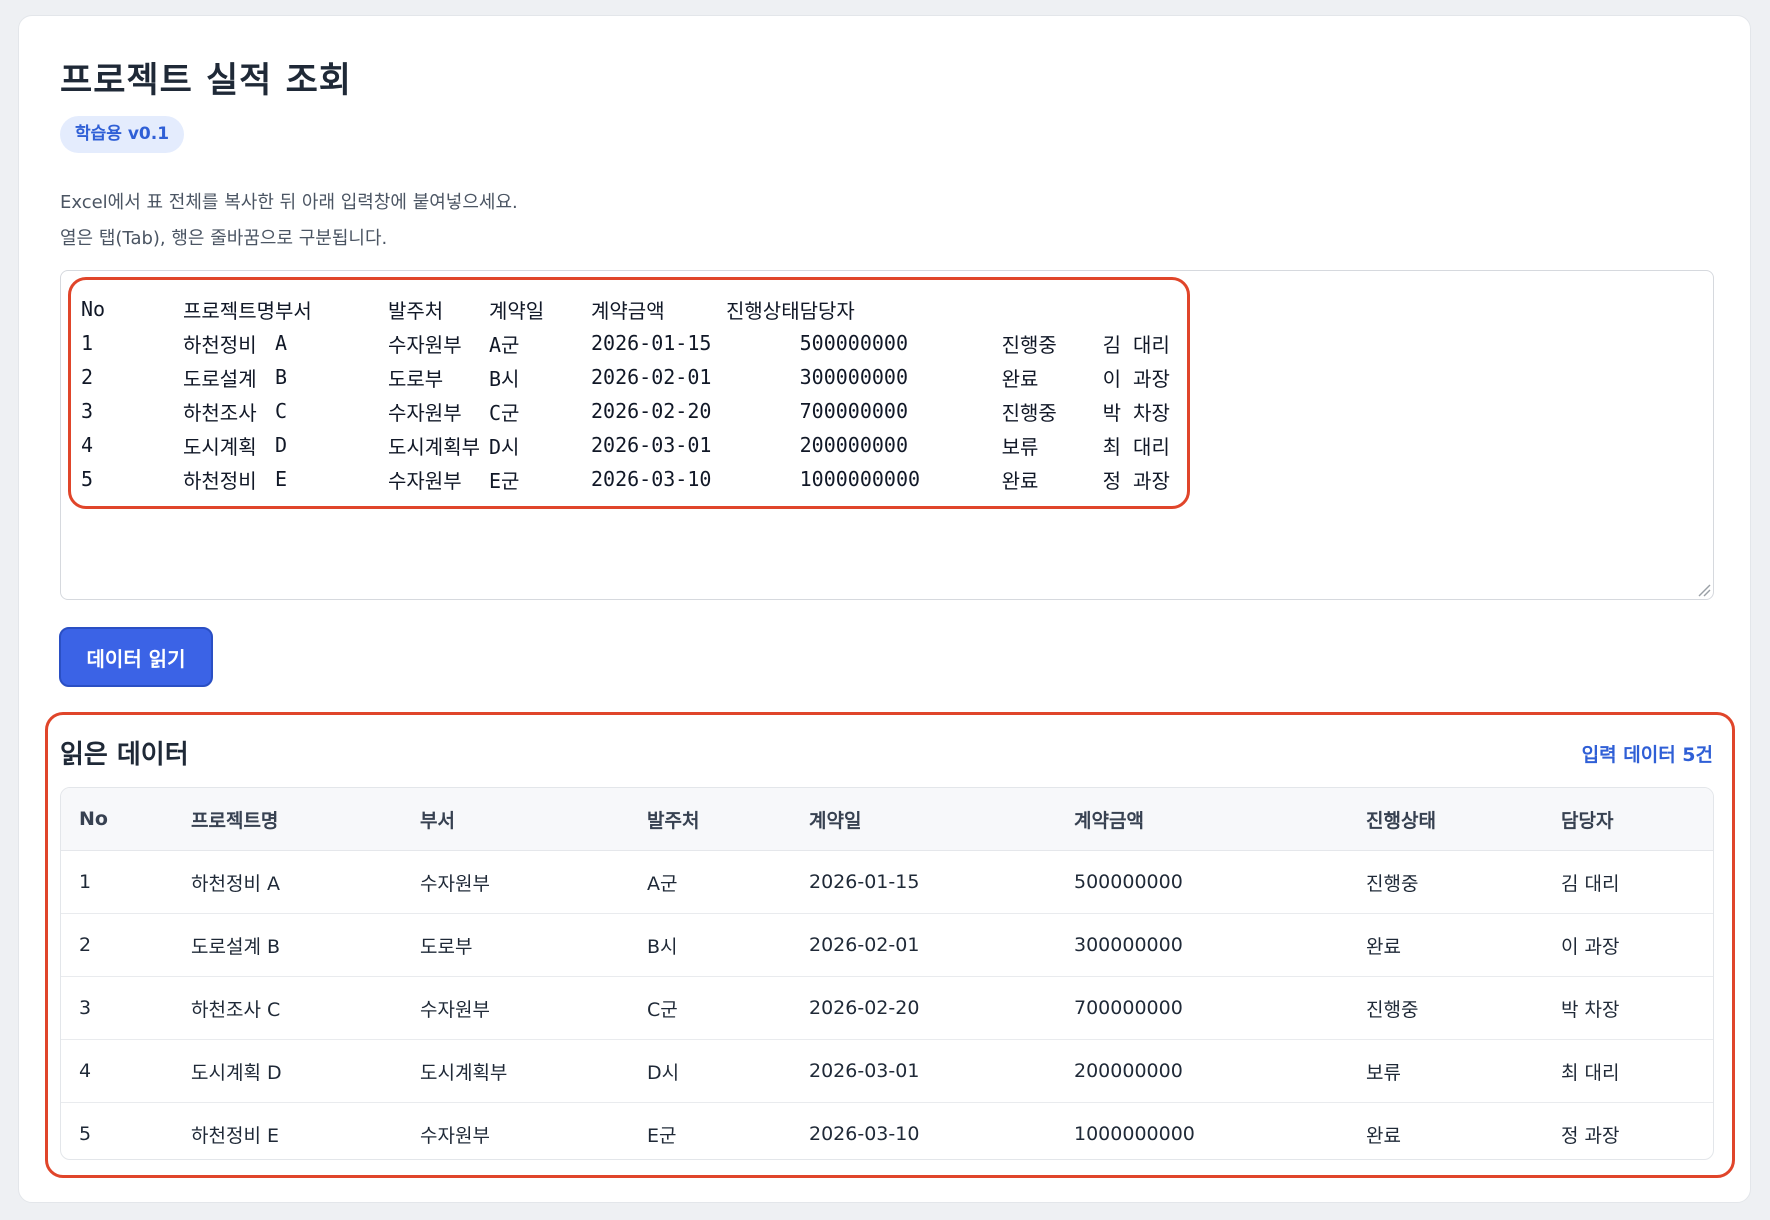 The width and height of the screenshot is (1770, 1220). Describe the element at coordinates (763, 310) in the screenshot. I see `paste-cell: 진행상태` at that location.